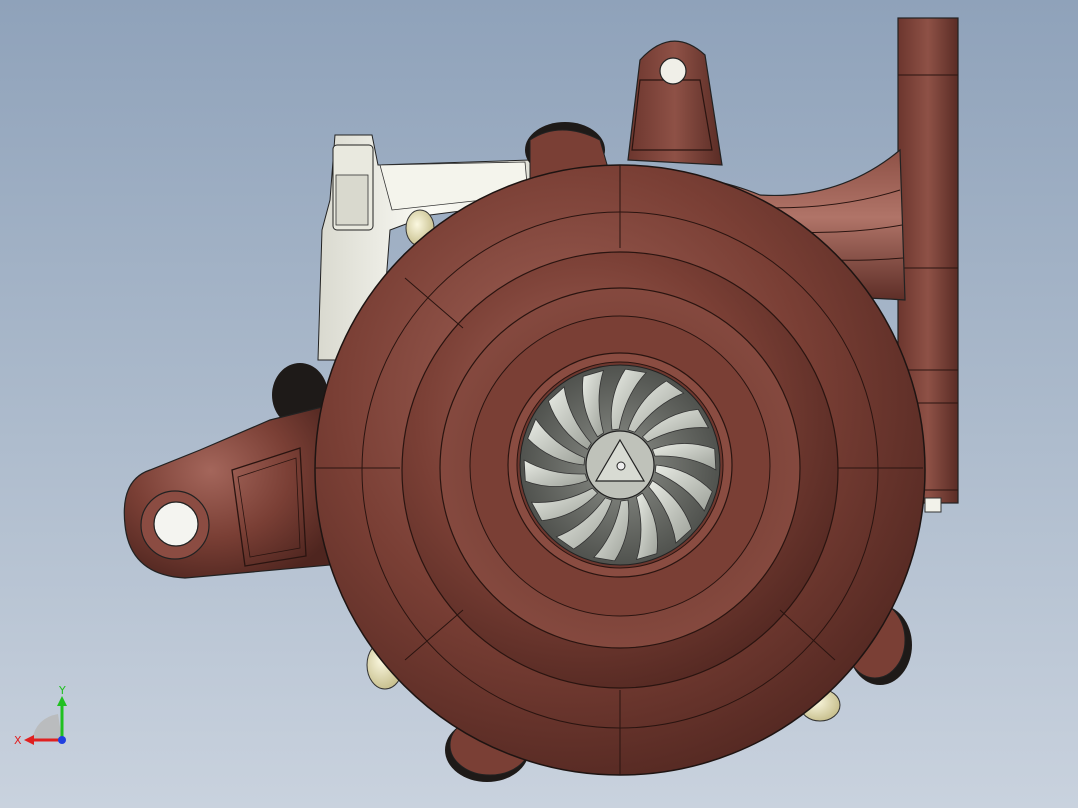 This screenshot has height=808, width=1078. I want to click on z-axis-dot, so click(62, 740).